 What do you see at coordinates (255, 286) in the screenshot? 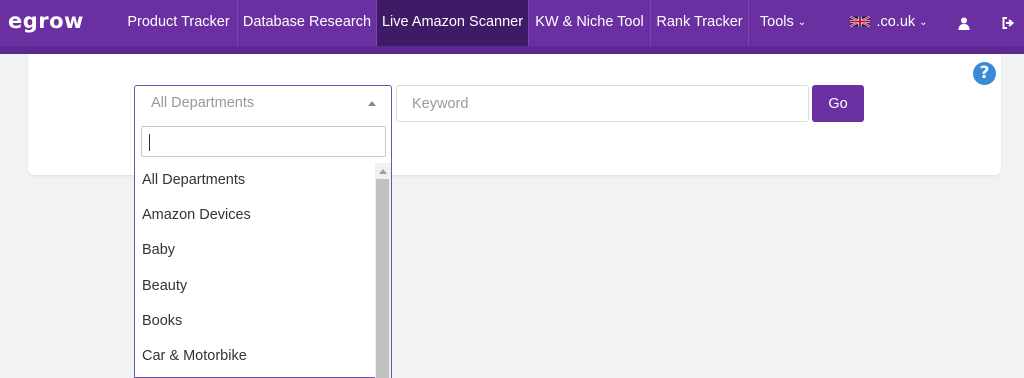
I see `dropdown-option: Beauty` at bounding box center [255, 286].